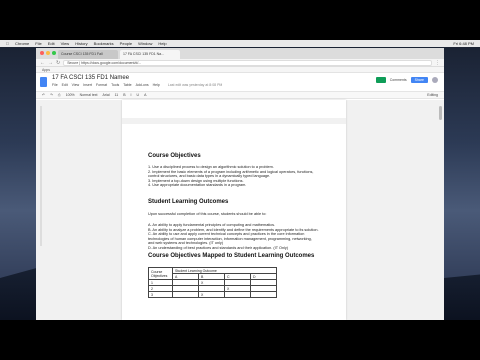  What do you see at coordinates (115, 85) in the screenshot?
I see `docs-menu-tools: Tools` at bounding box center [115, 85].